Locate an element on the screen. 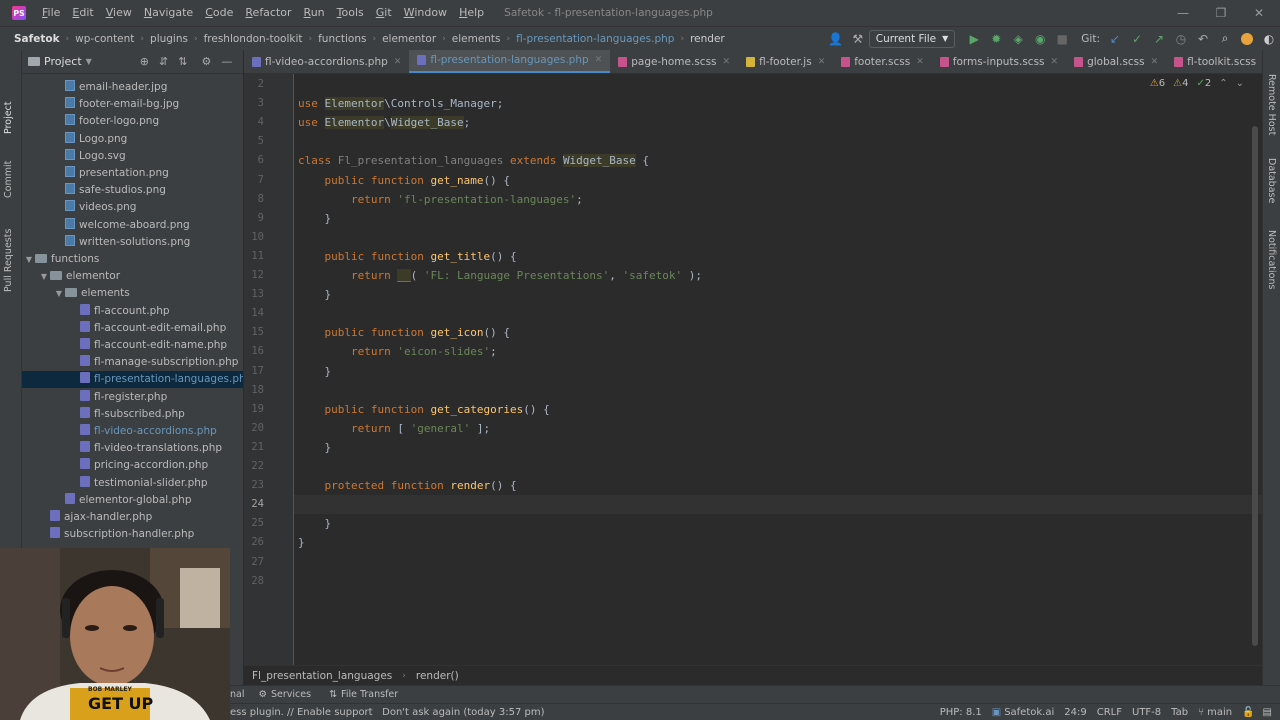  tree-item: safe-studios.png is located at coordinates (132, 190).